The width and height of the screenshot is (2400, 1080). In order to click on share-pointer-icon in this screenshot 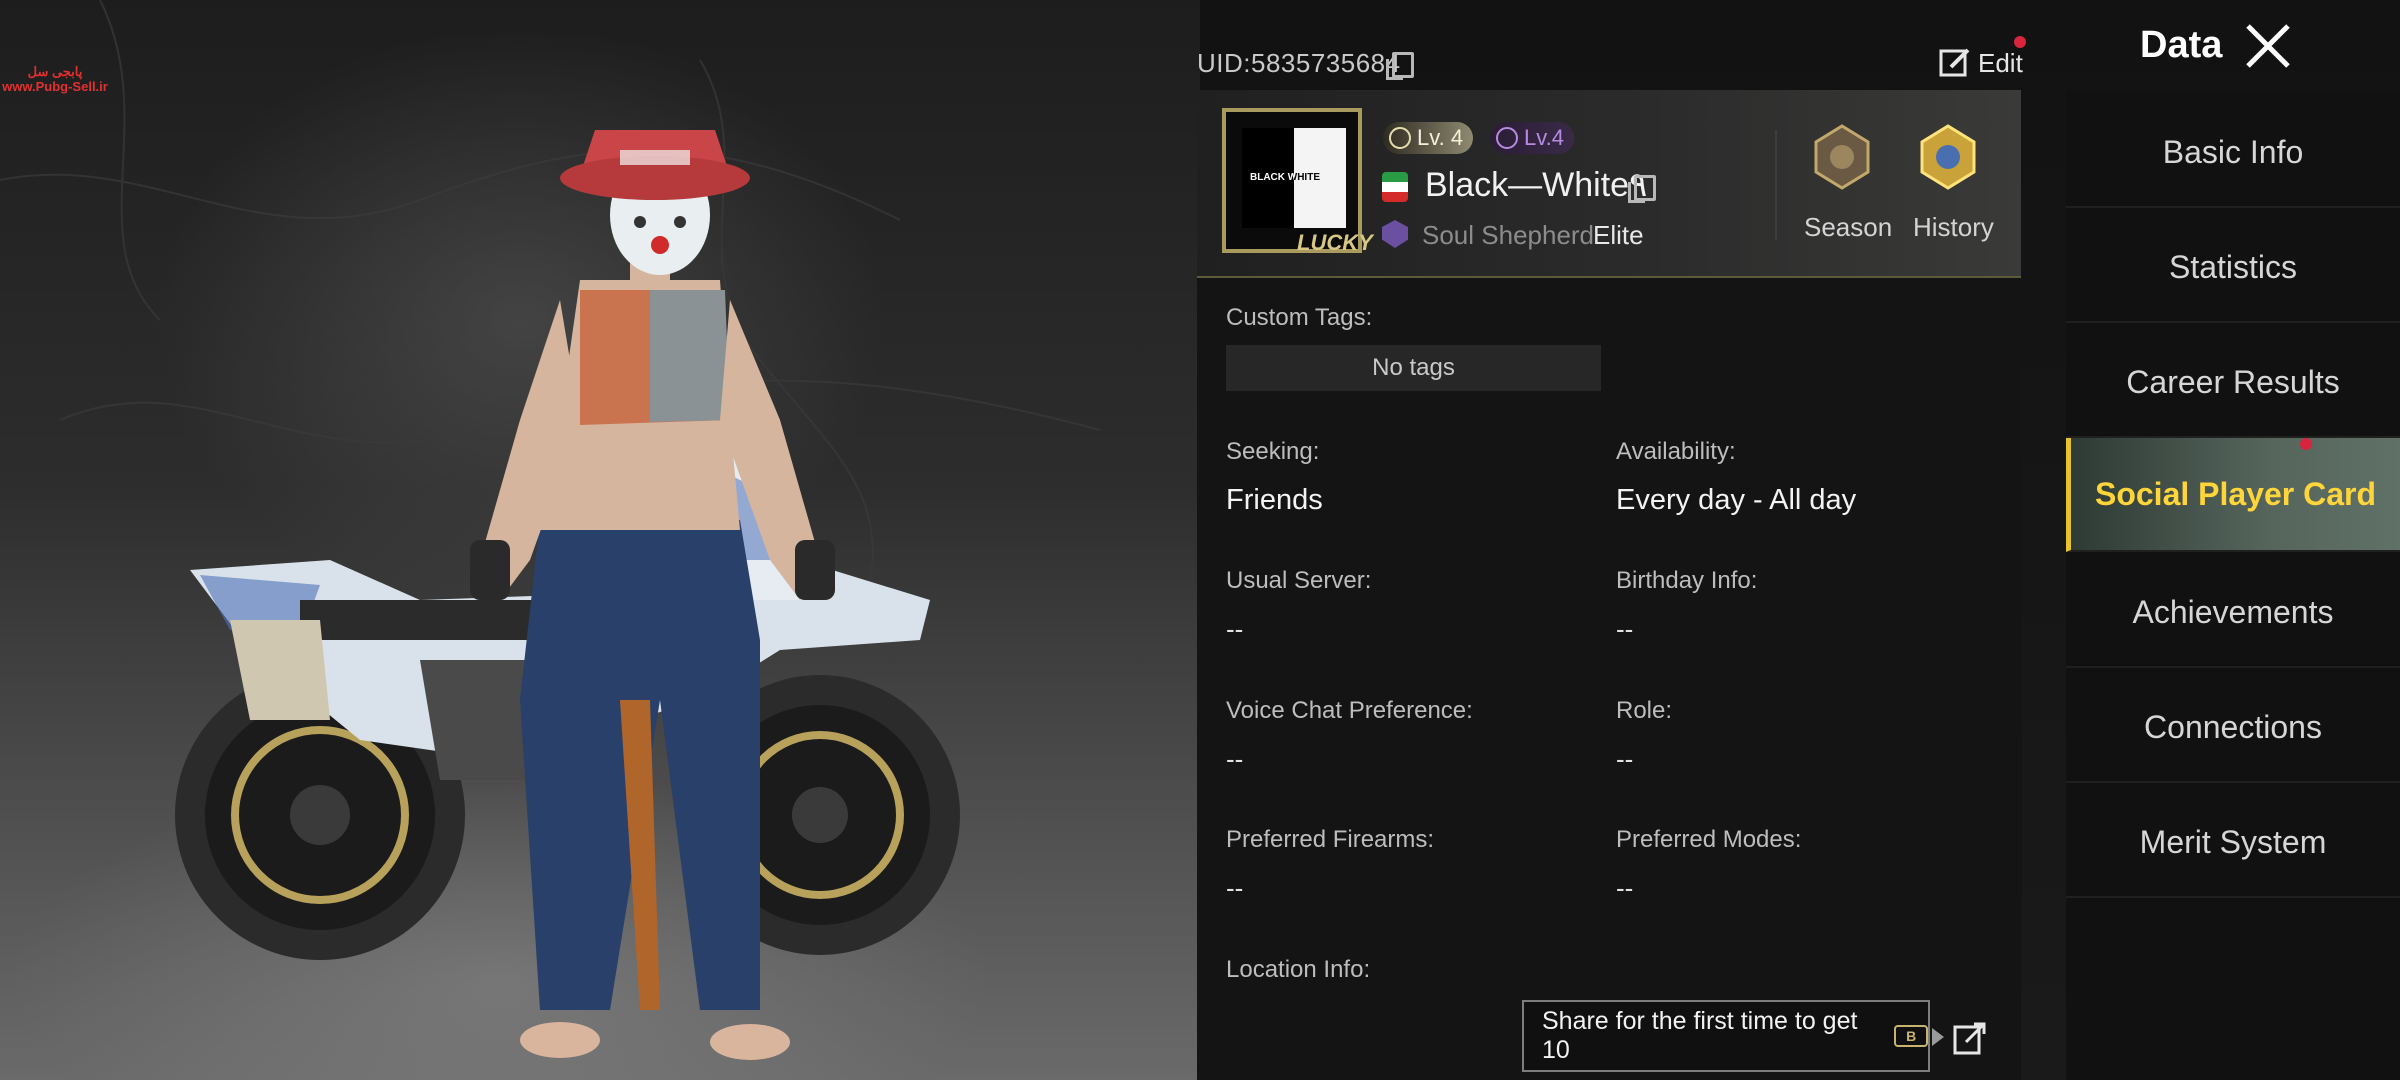, I will do `click(1938, 1037)`.